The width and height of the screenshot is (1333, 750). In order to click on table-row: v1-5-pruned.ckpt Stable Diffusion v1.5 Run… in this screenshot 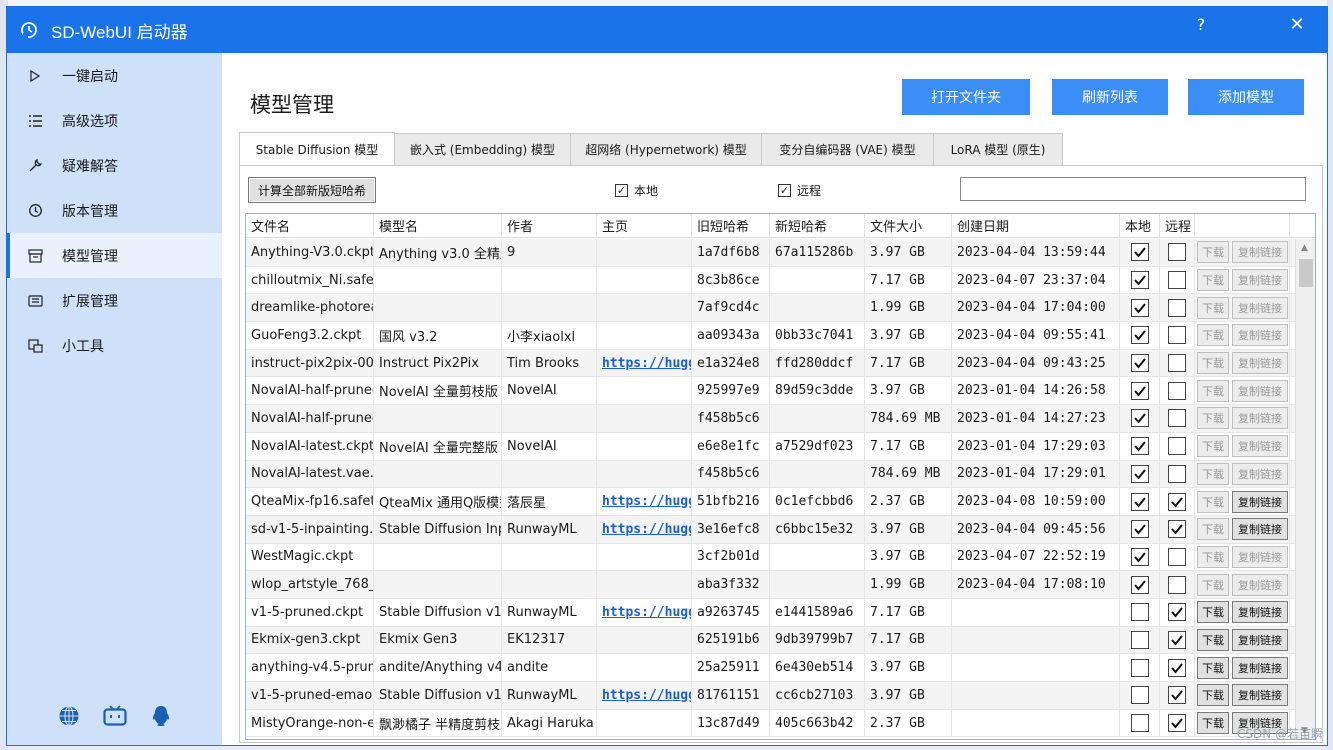, I will do `click(771, 612)`.